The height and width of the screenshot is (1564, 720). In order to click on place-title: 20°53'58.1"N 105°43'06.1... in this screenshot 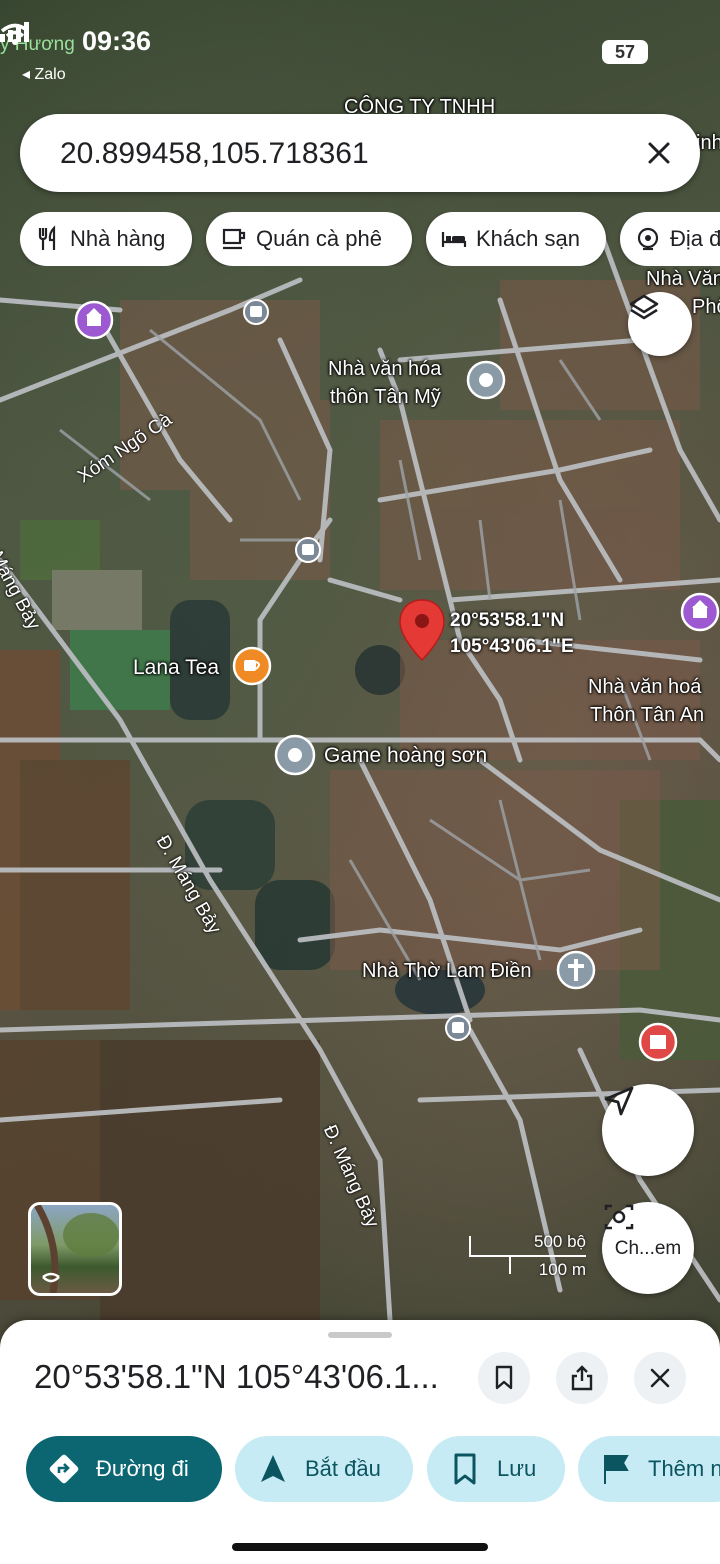, I will do `click(236, 1376)`.